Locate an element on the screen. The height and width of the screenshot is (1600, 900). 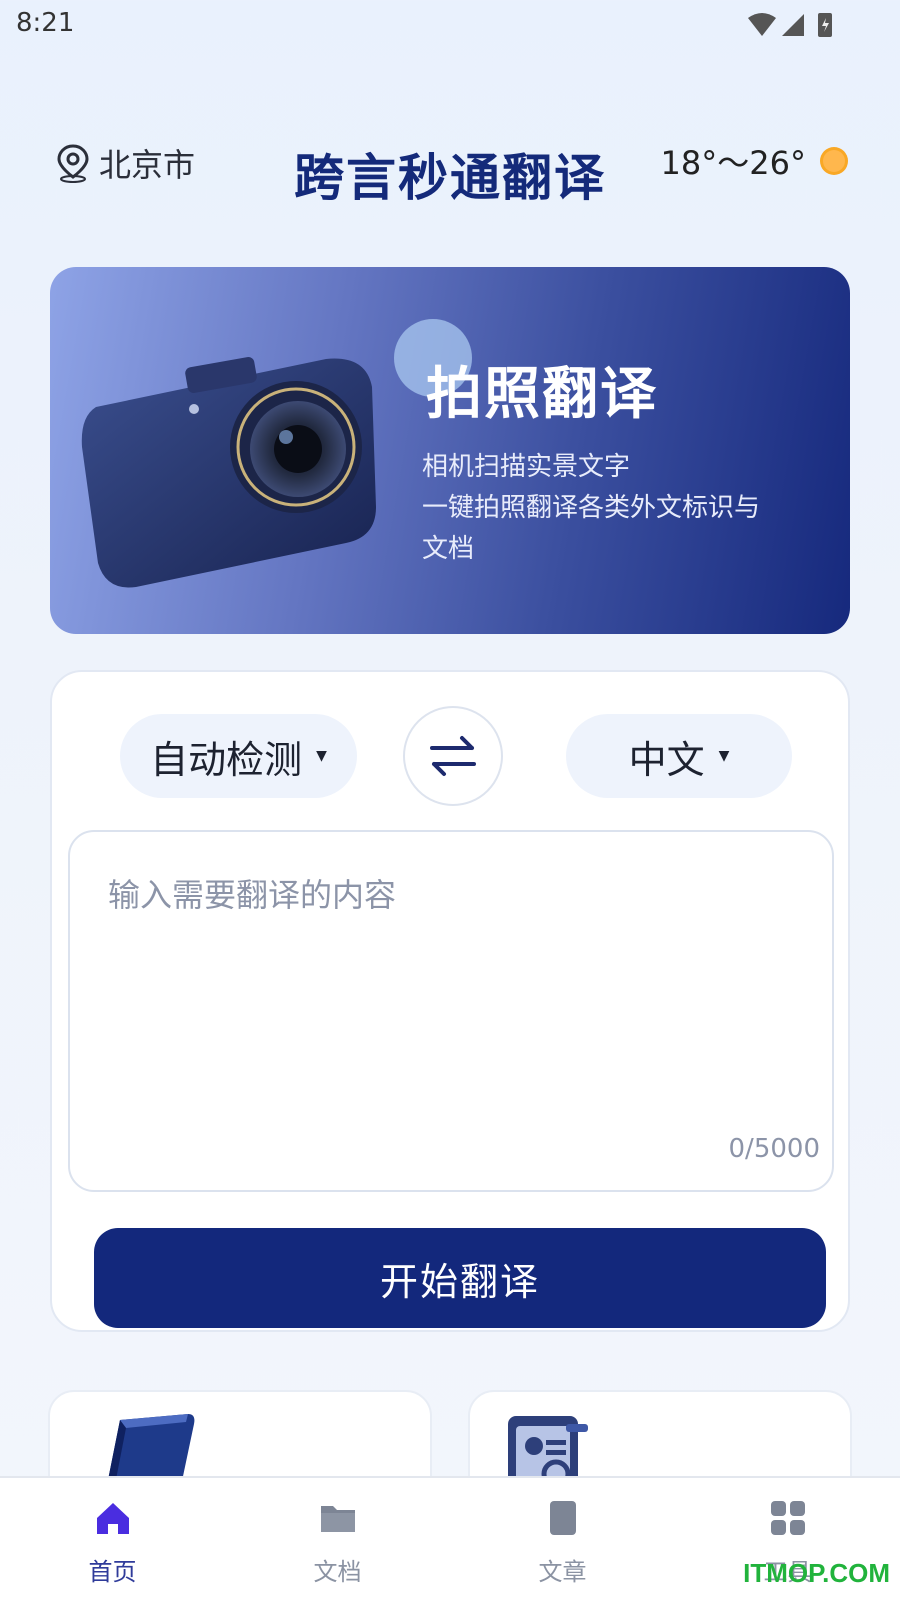
folder-icon is located at coordinates (337, 1519).